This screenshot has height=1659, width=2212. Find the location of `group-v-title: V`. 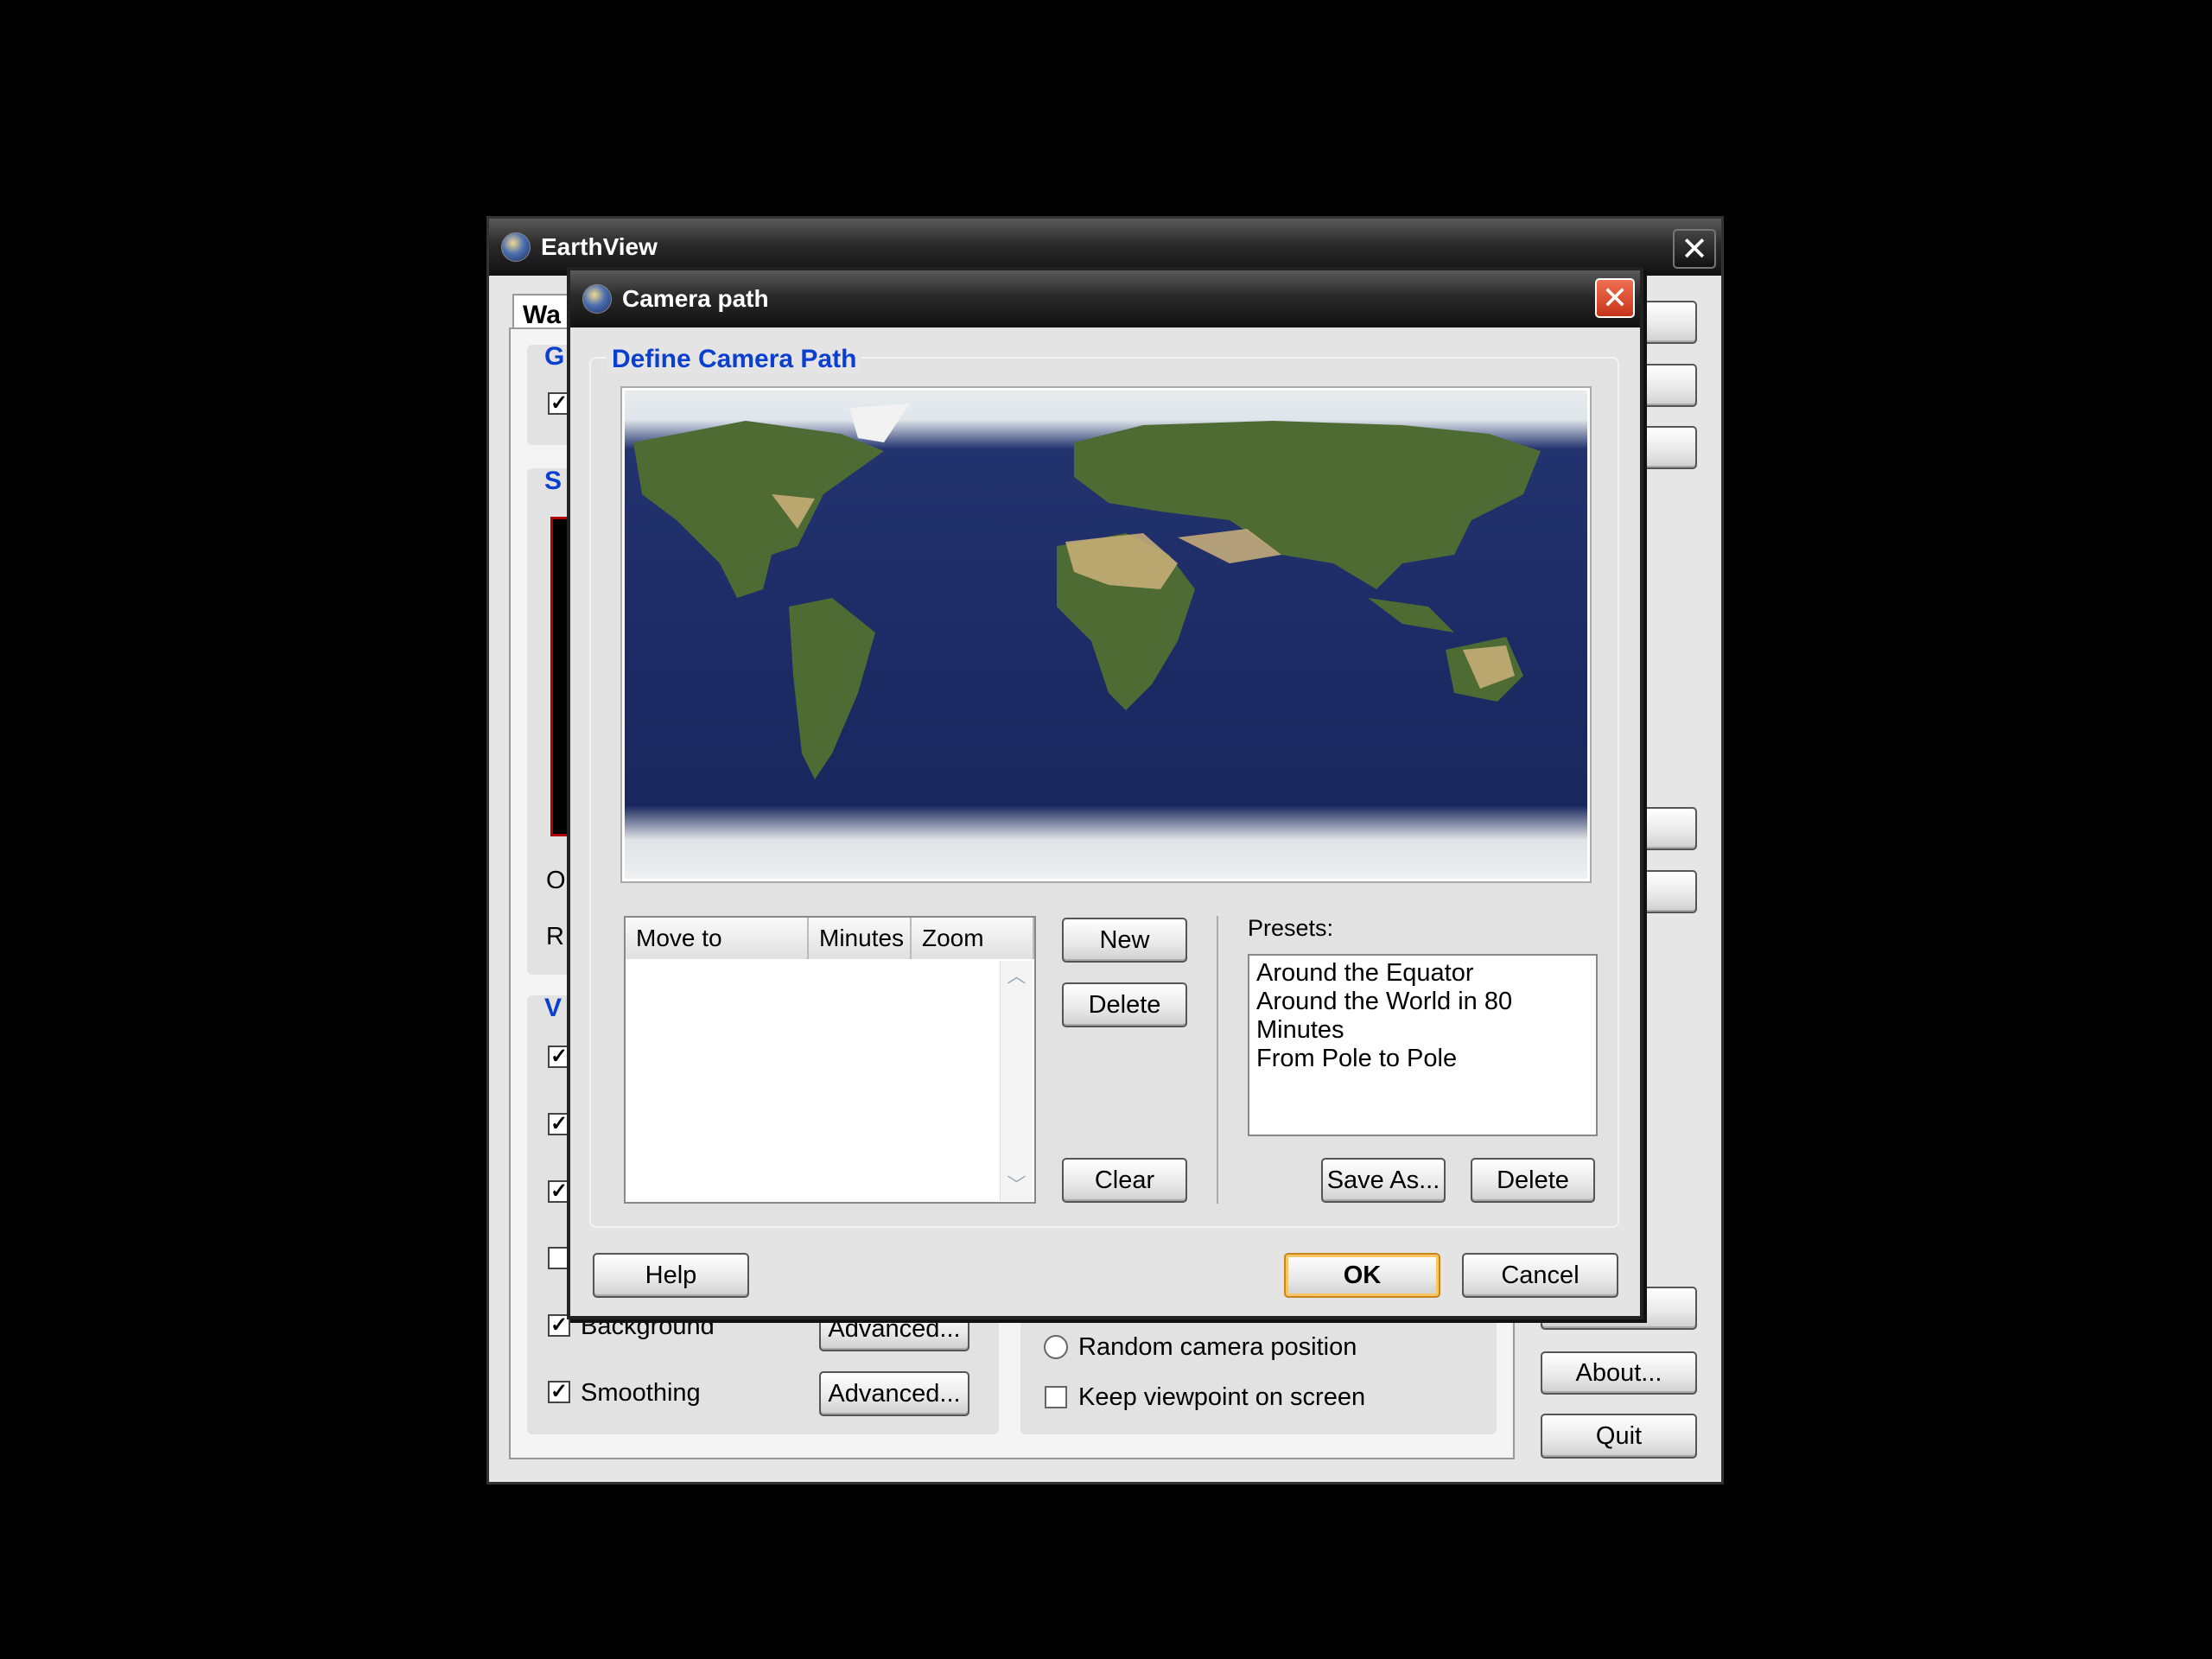

group-v-title: V is located at coordinates (553, 1008).